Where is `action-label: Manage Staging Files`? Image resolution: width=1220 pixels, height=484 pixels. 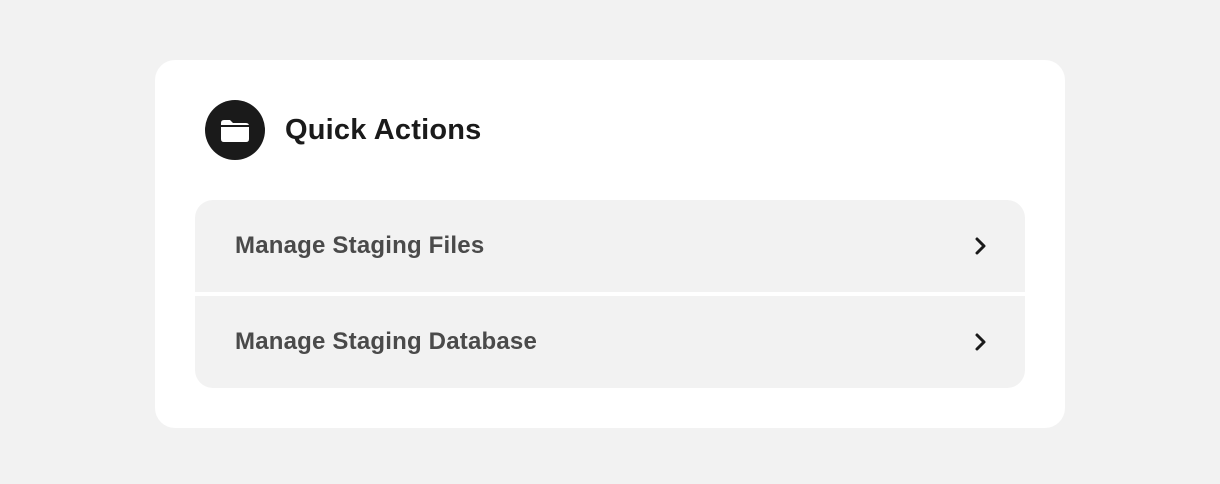 action-label: Manage Staging Files is located at coordinates (360, 245).